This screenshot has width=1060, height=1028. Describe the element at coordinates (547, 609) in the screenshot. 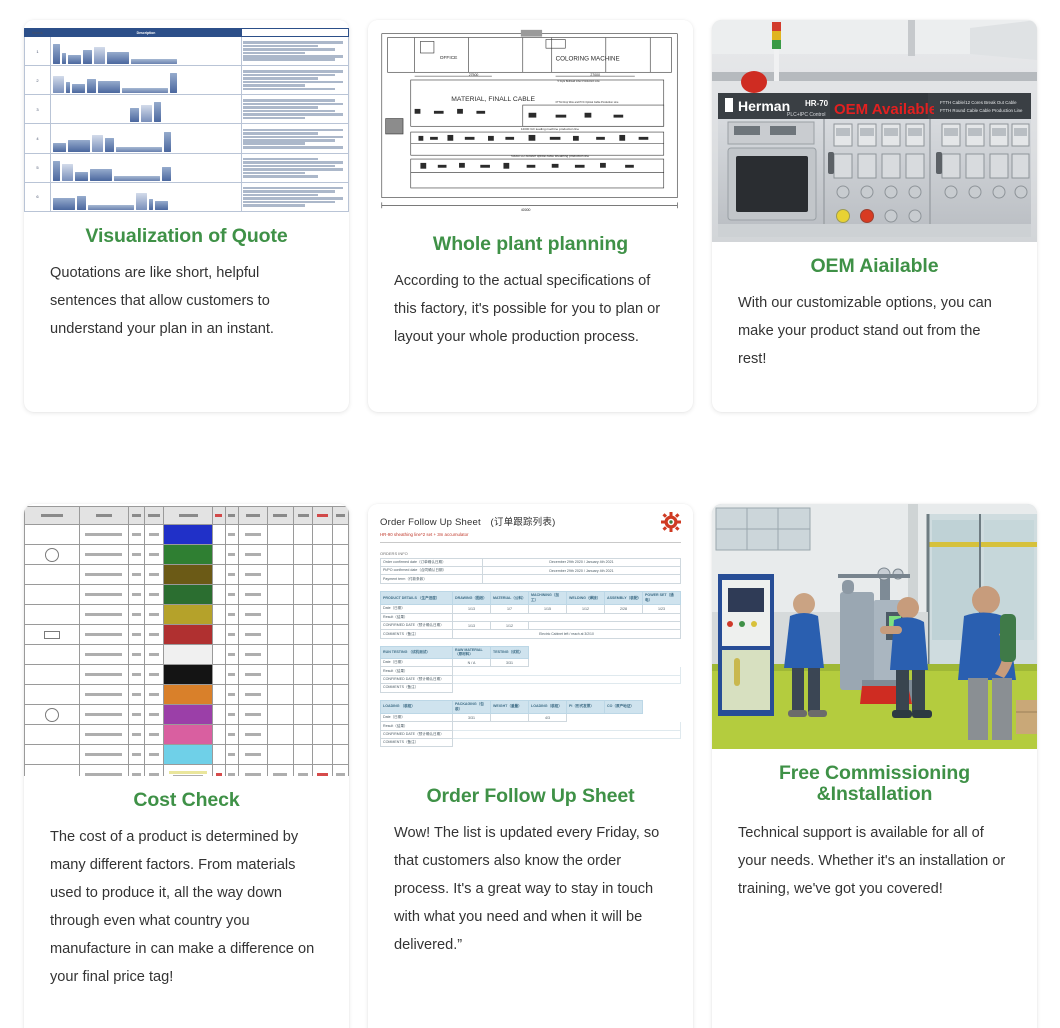

I see `cell: 1/15` at that location.